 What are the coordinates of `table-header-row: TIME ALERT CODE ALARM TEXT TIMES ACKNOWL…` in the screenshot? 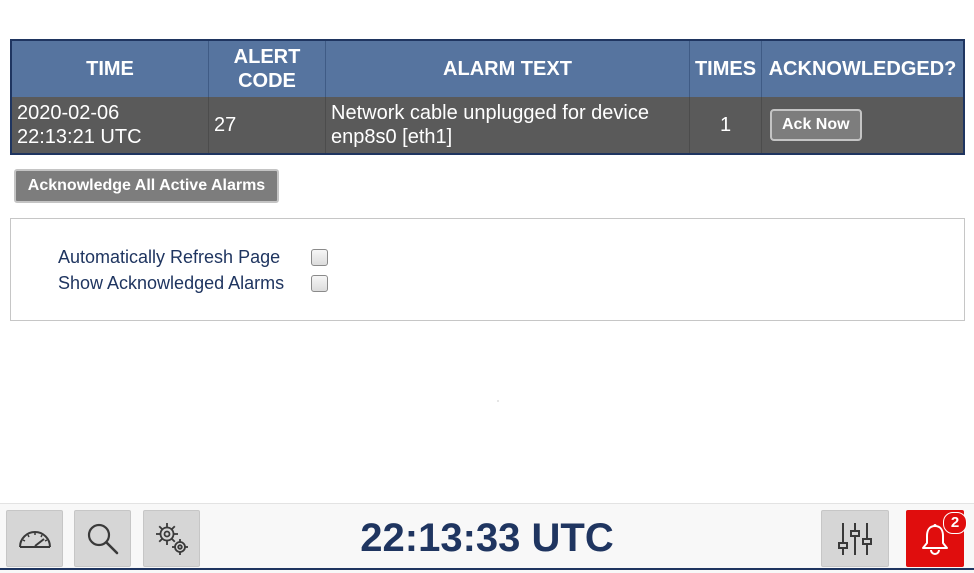 It's located at (487, 68).